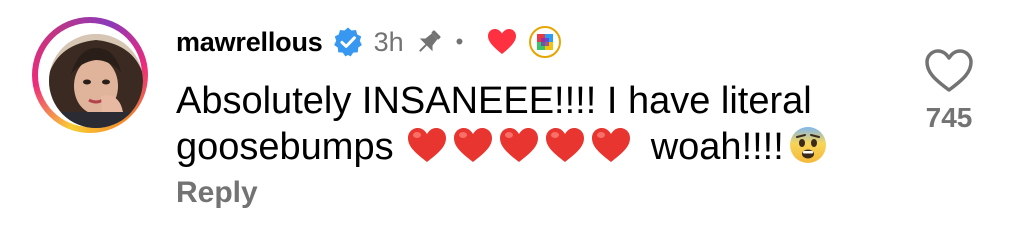  Describe the element at coordinates (808, 150) in the screenshot. I see `fearful-face-emoji` at that location.